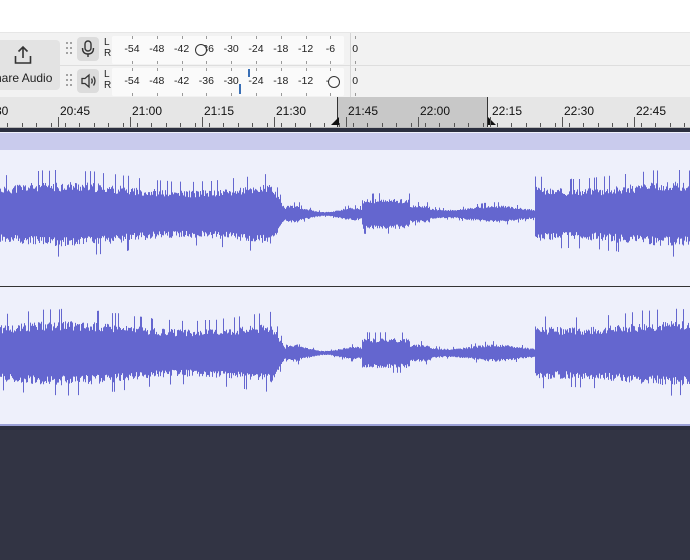 This screenshot has height=560, width=690. I want to click on playback-meter-scale: -54-48-42-36-30-24-18-12-60, so click(235, 82).